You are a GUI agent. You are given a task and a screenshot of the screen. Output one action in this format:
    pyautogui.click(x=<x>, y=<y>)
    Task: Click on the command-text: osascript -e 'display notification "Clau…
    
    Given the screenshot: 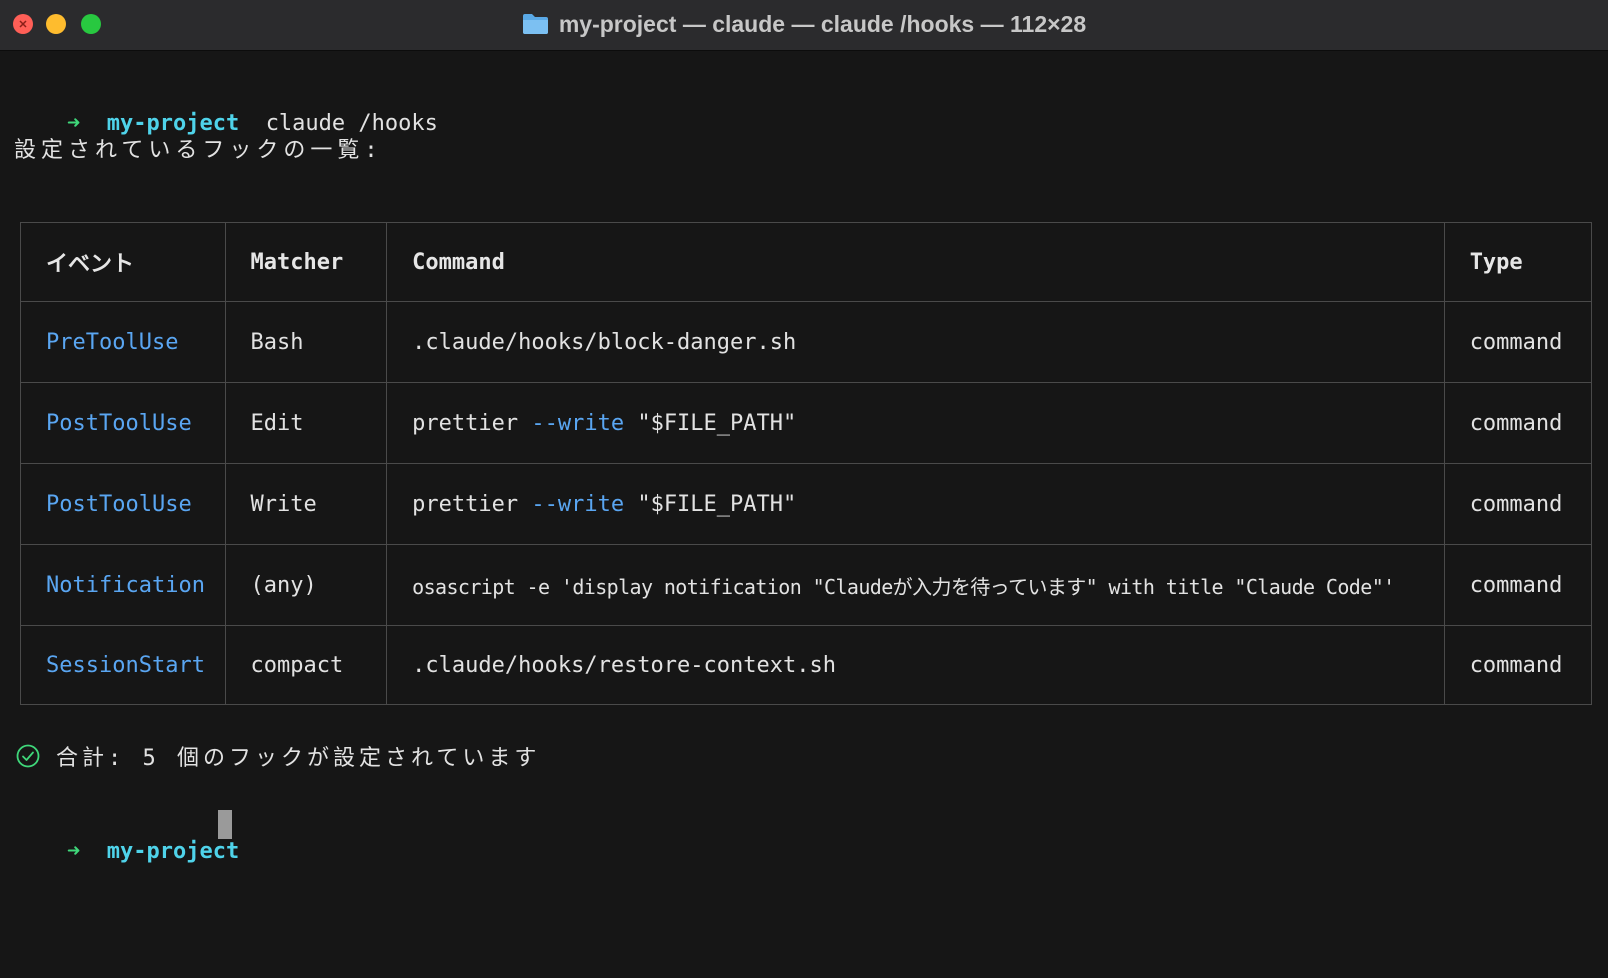 What is the action you would take?
    pyautogui.click(x=903, y=586)
    